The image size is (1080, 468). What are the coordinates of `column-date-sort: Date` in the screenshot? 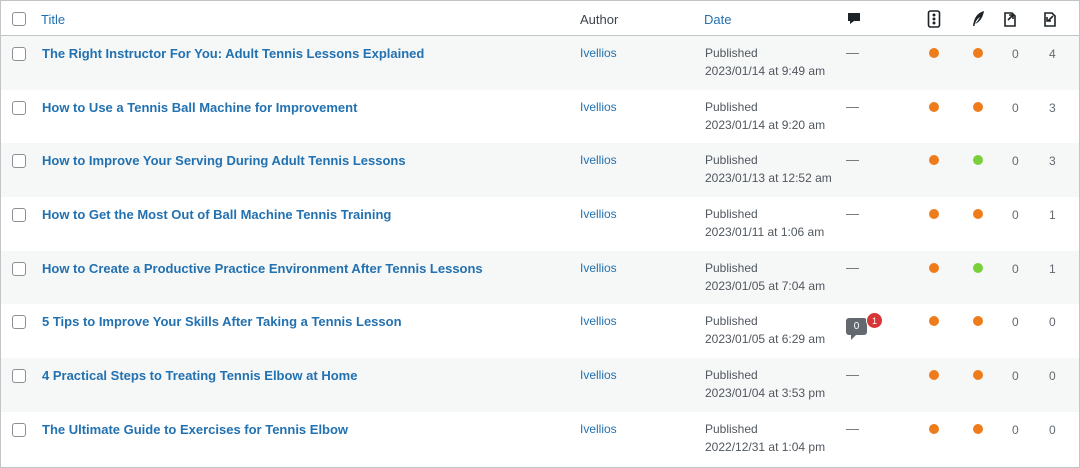 It's located at (717, 19).